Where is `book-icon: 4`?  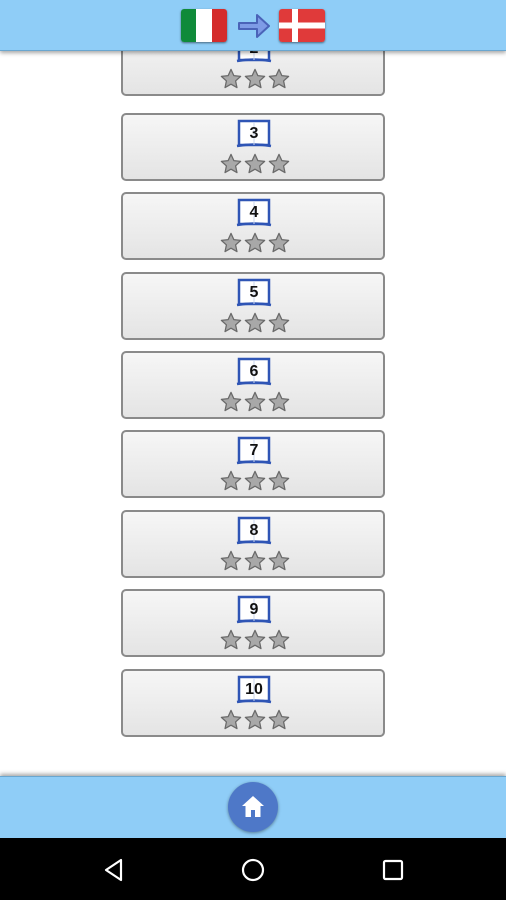
book-icon: 4 is located at coordinates (254, 213).